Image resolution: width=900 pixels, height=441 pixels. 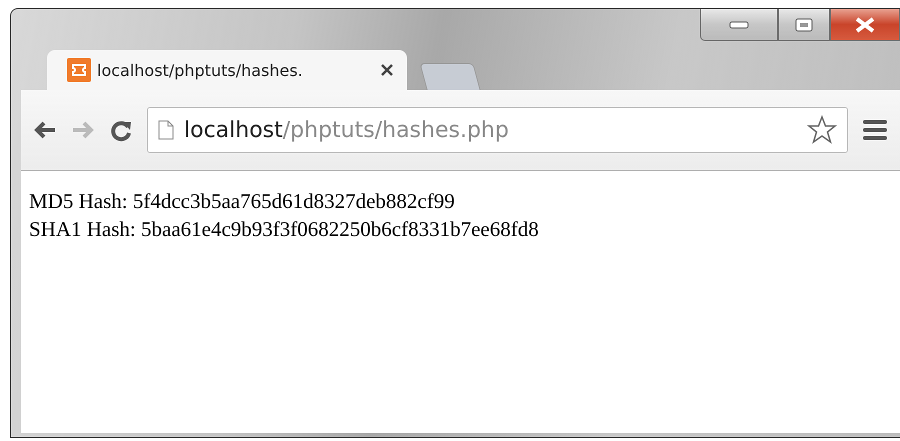 I want to click on tab-title: localhost/phptuts/hashes., so click(x=200, y=70).